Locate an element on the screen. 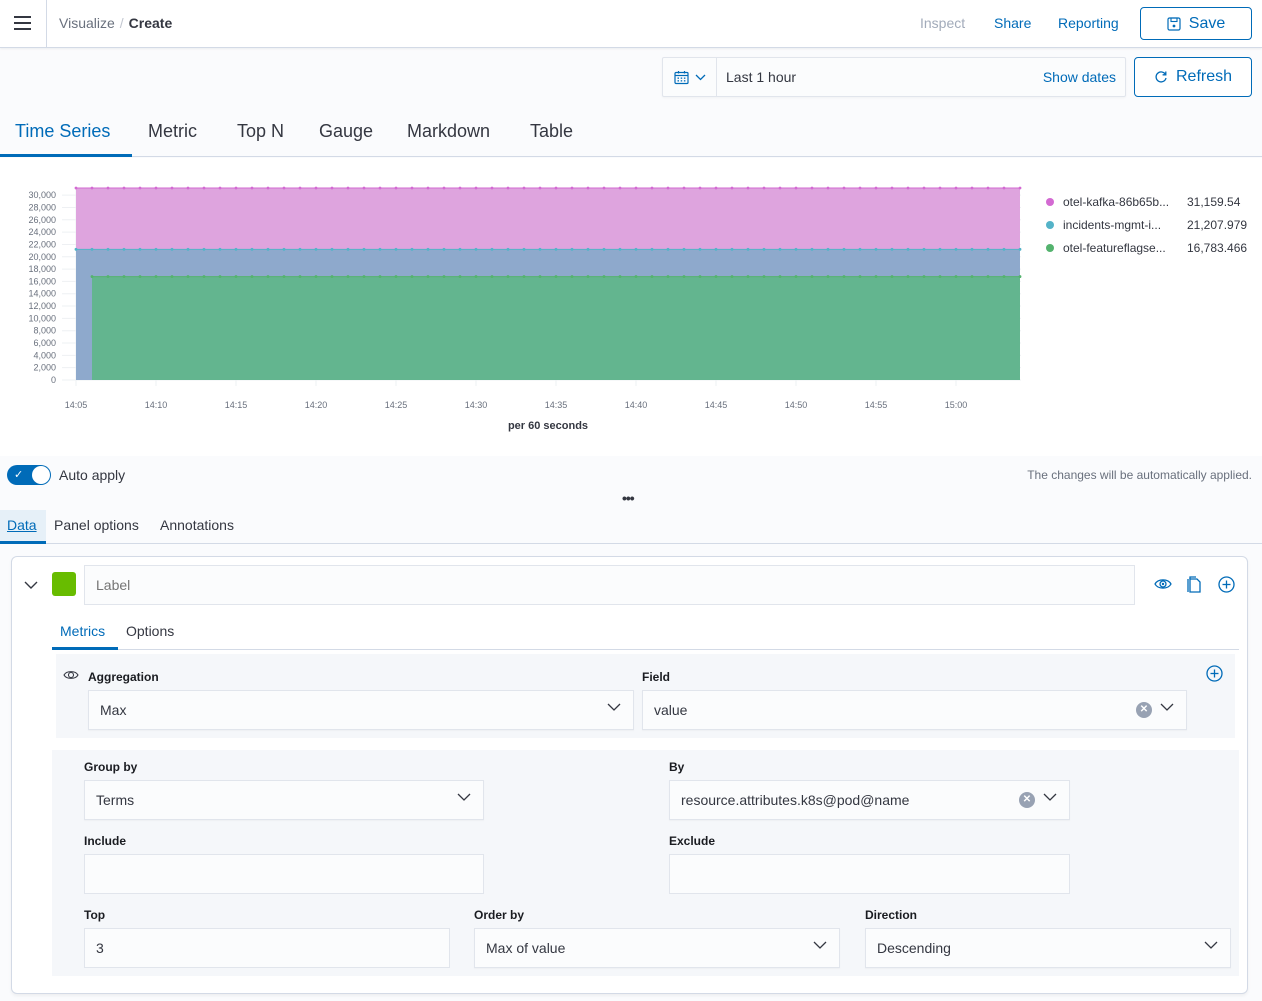 The width and height of the screenshot is (1262, 1001). collapse-series-button is located at coordinates (31, 586).